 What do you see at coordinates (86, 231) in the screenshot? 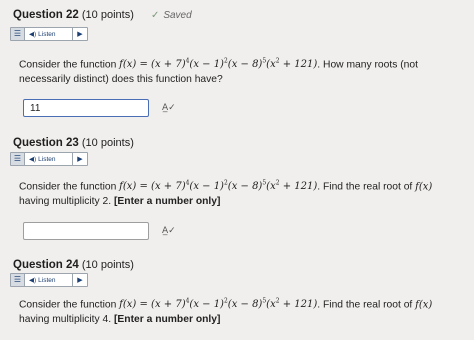
I see `answer-input` at bounding box center [86, 231].